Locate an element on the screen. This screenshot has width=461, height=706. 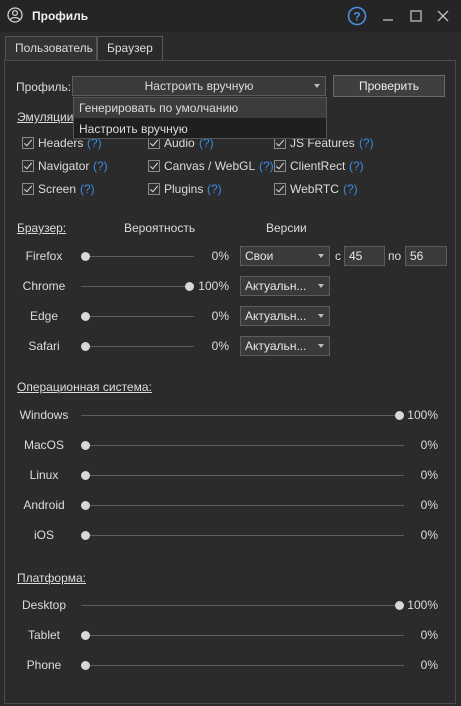
profile-select-value: Настроить вручную is located at coordinates (199, 86).